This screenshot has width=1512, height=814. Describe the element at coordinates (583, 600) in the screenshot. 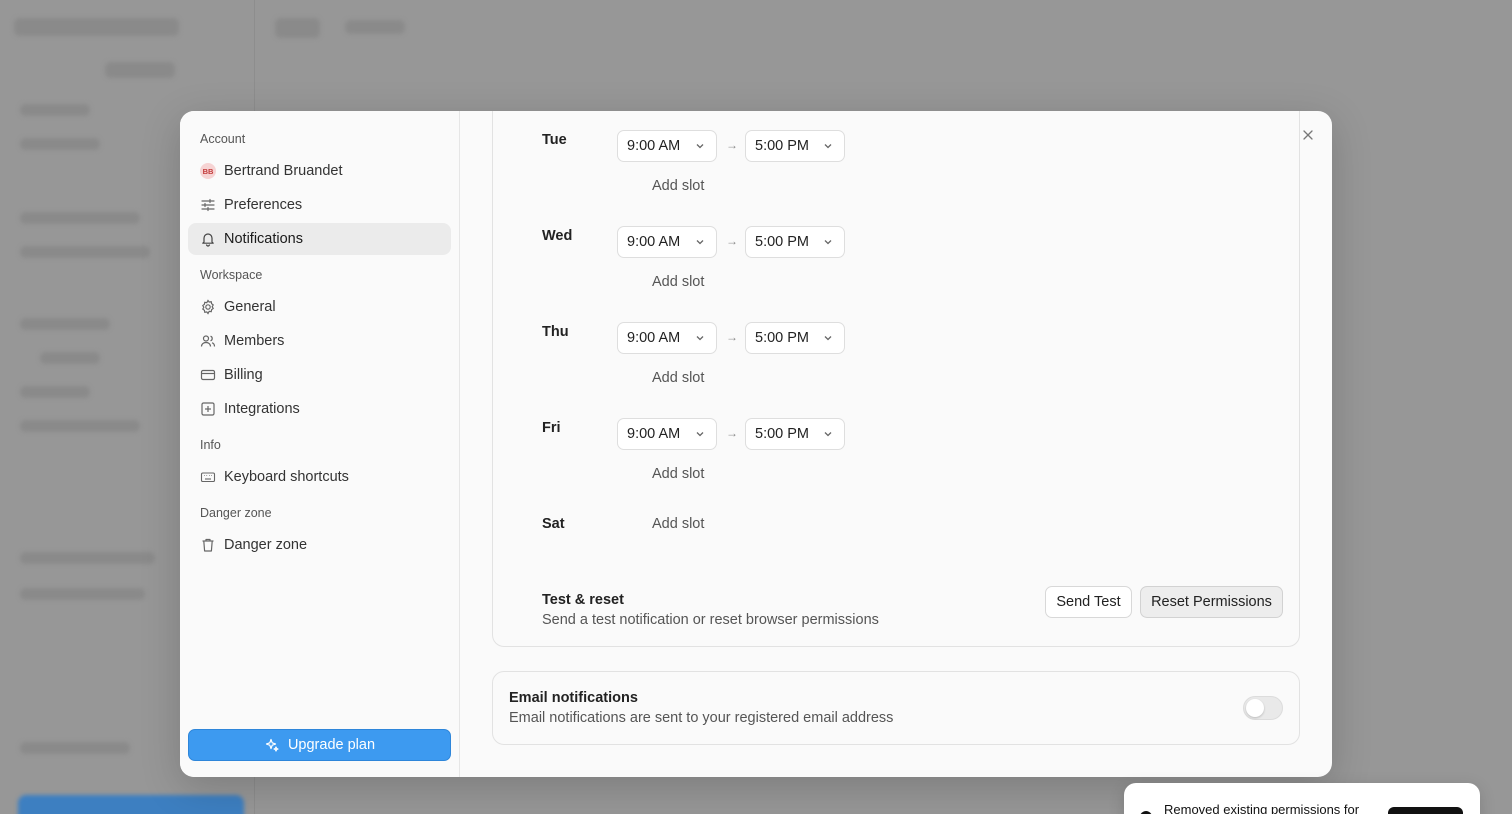

I see `test-reset-title: Test & reset` at that location.